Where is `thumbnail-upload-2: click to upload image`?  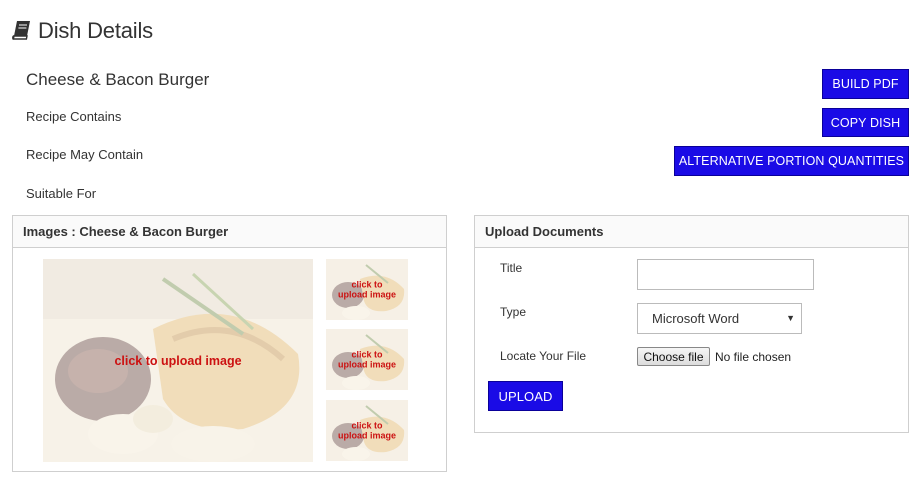
thumbnail-upload-2: click to upload image is located at coordinates (367, 359).